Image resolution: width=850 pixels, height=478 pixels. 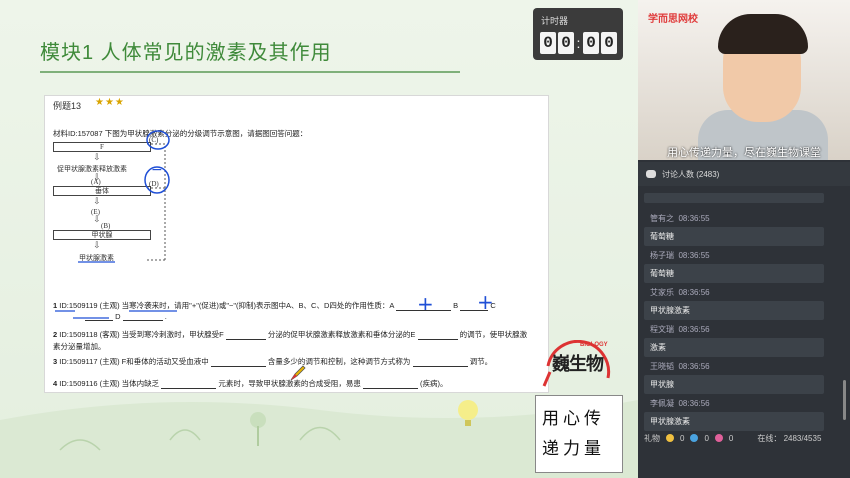 I want to click on chat-message: 管有之 08:36:55 葡萄糖, so click(x=737, y=230).